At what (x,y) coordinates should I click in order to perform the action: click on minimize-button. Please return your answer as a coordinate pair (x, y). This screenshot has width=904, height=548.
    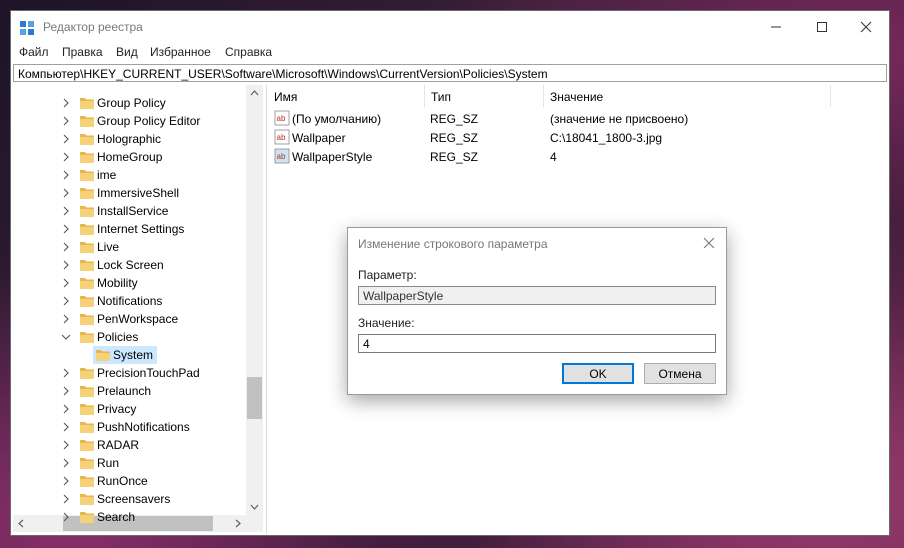
    Looking at the image, I should click on (776, 27).